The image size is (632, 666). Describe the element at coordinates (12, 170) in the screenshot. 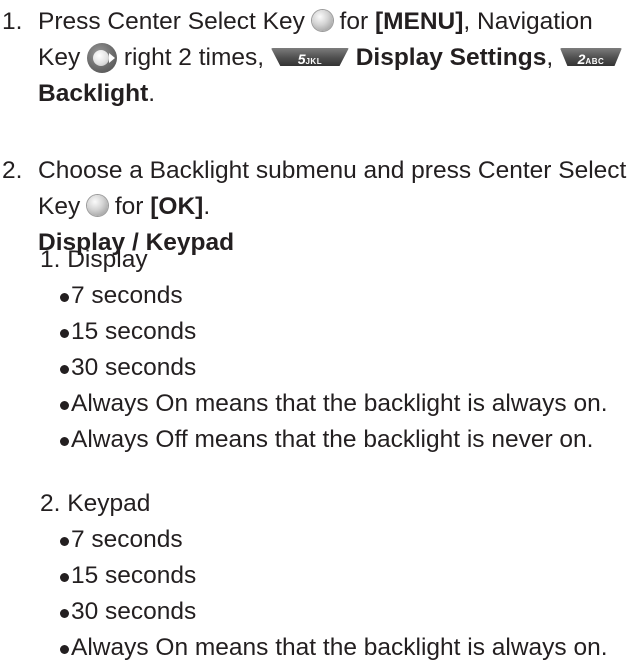

I see `step-2-number: 2.` at that location.